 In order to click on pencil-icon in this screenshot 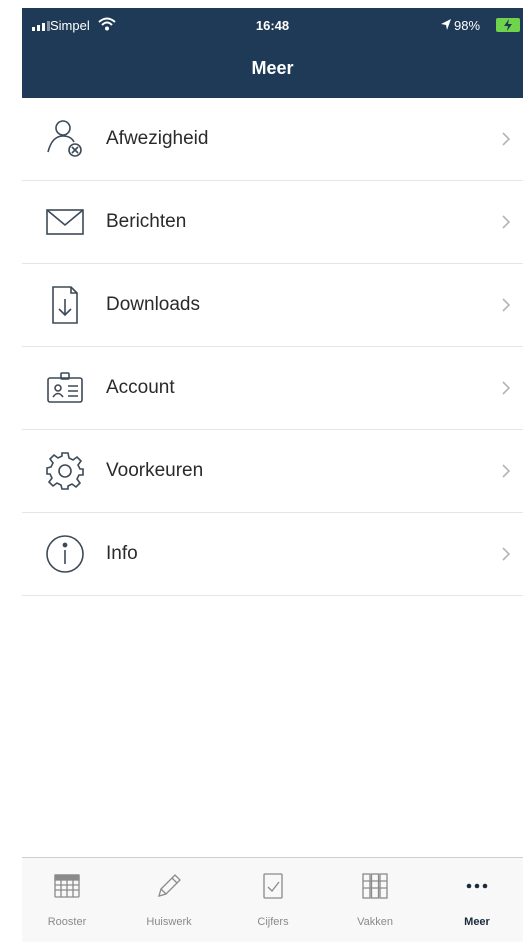, I will do `click(169, 885)`.